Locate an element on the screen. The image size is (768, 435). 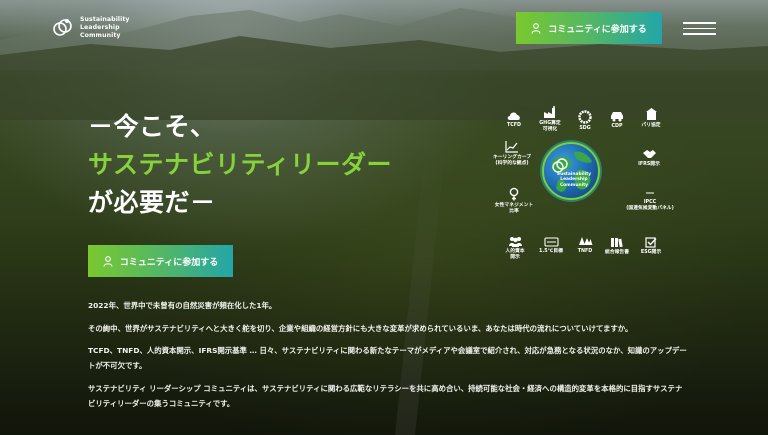
thermometer-icon is located at coordinates (551, 242).